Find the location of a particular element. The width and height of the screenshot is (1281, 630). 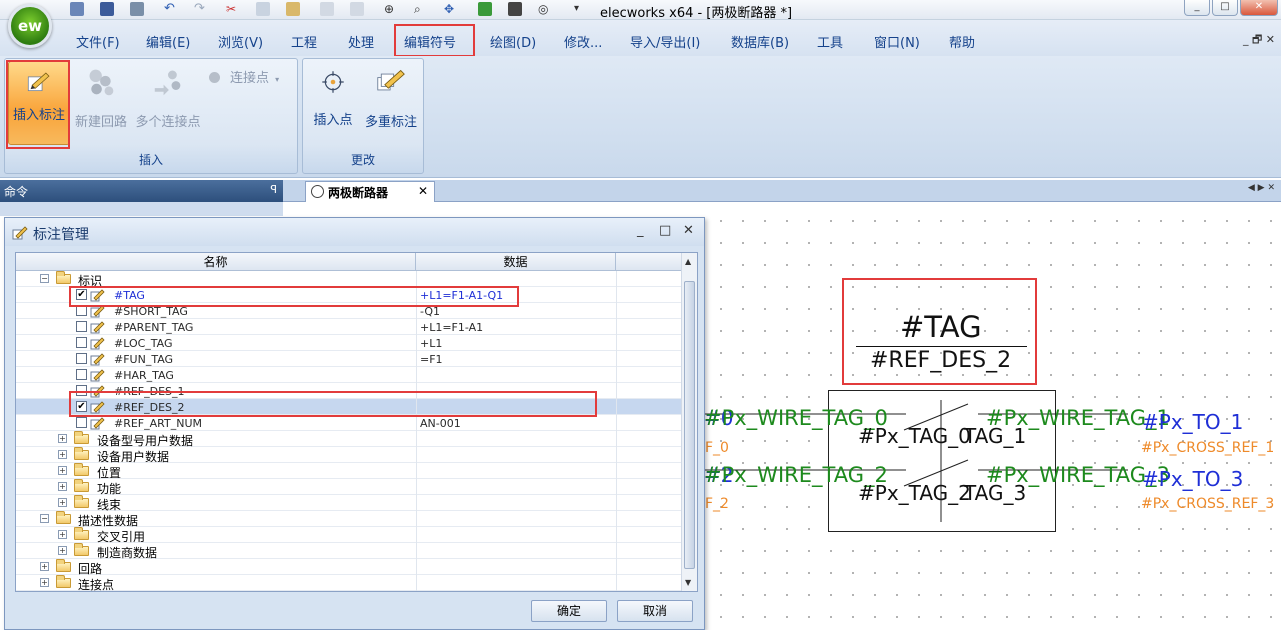

tree-row-descriptive-data: − 描述性数据 is located at coordinates (349, 519).